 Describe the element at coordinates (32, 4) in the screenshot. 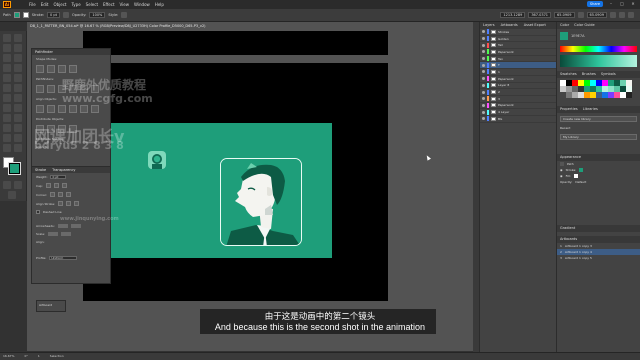

I see `menu-file: File` at that location.